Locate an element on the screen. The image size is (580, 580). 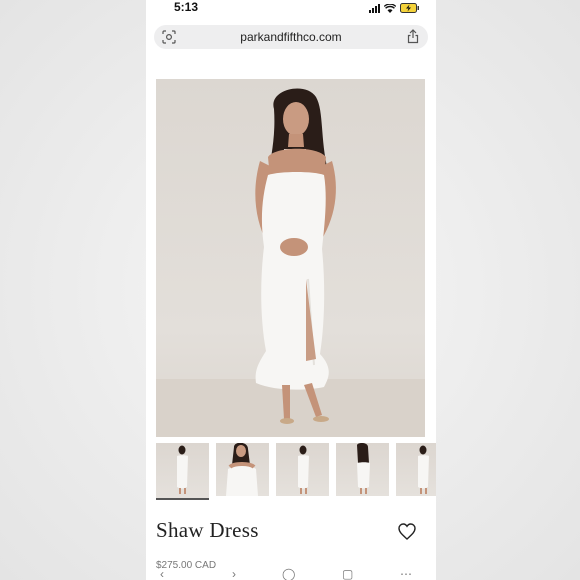
forward-icon: › is located at coordinates (234, 573).